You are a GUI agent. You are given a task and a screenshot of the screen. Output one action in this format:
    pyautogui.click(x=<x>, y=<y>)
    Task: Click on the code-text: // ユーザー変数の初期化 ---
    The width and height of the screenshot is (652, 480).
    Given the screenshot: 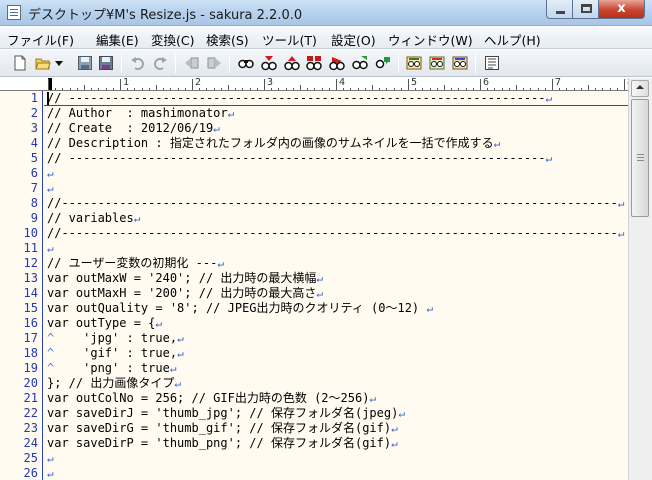 What is the action you would take?
    pyautogui.click(x=132, y=263)
    